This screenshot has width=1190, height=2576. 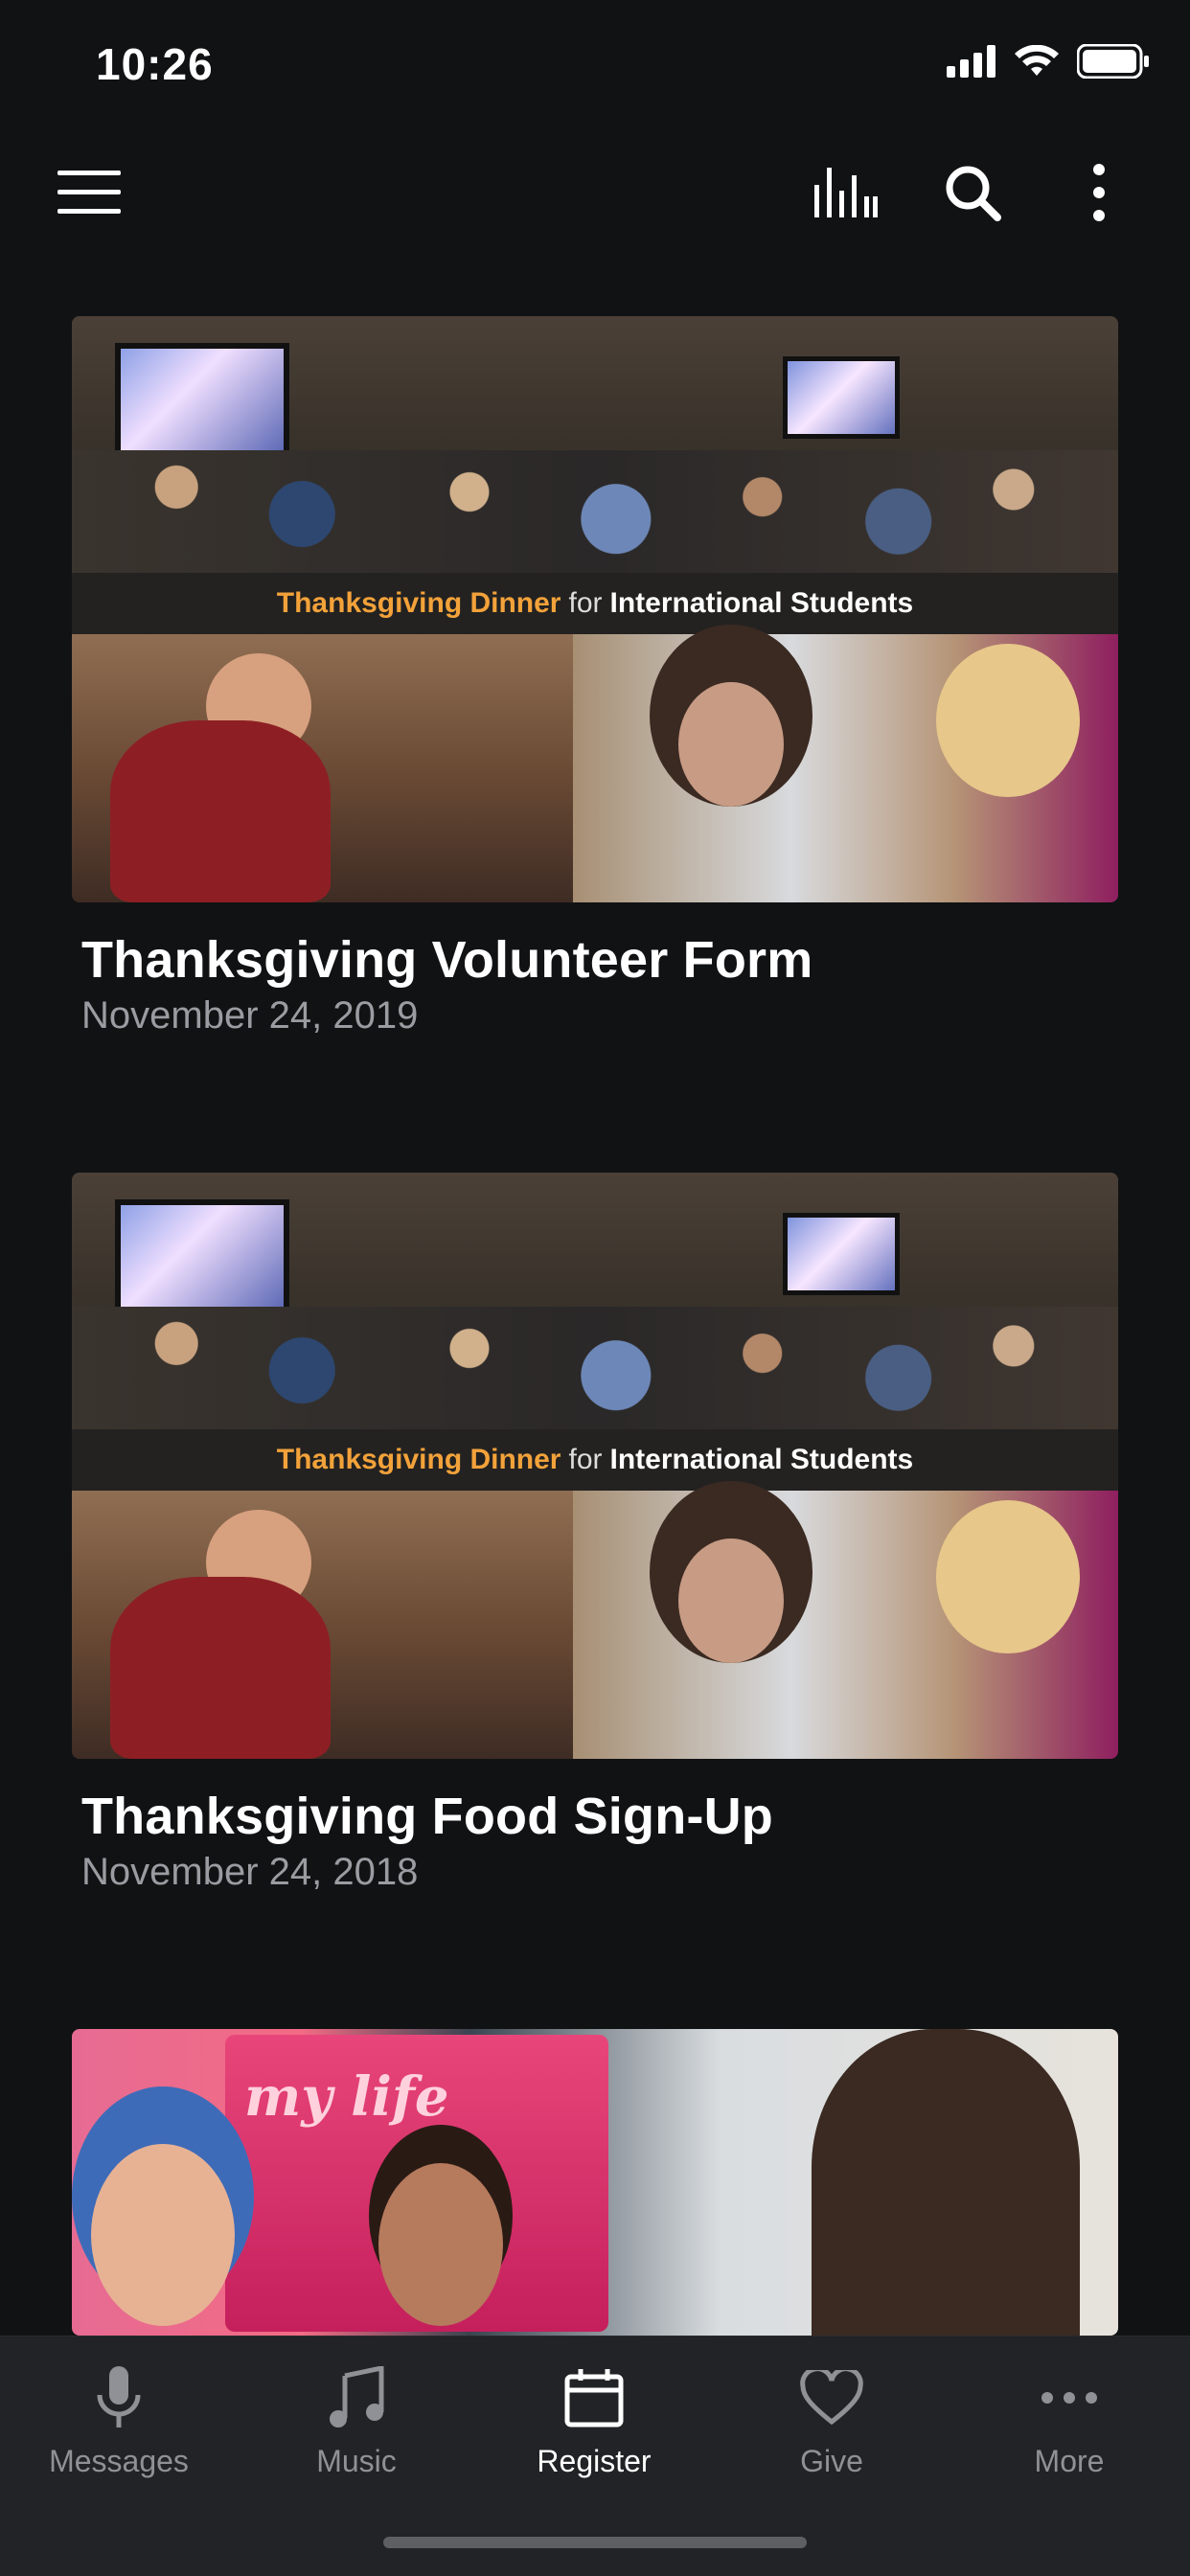 I want to click on tab-music: Music, so click(x=357, y=2427).